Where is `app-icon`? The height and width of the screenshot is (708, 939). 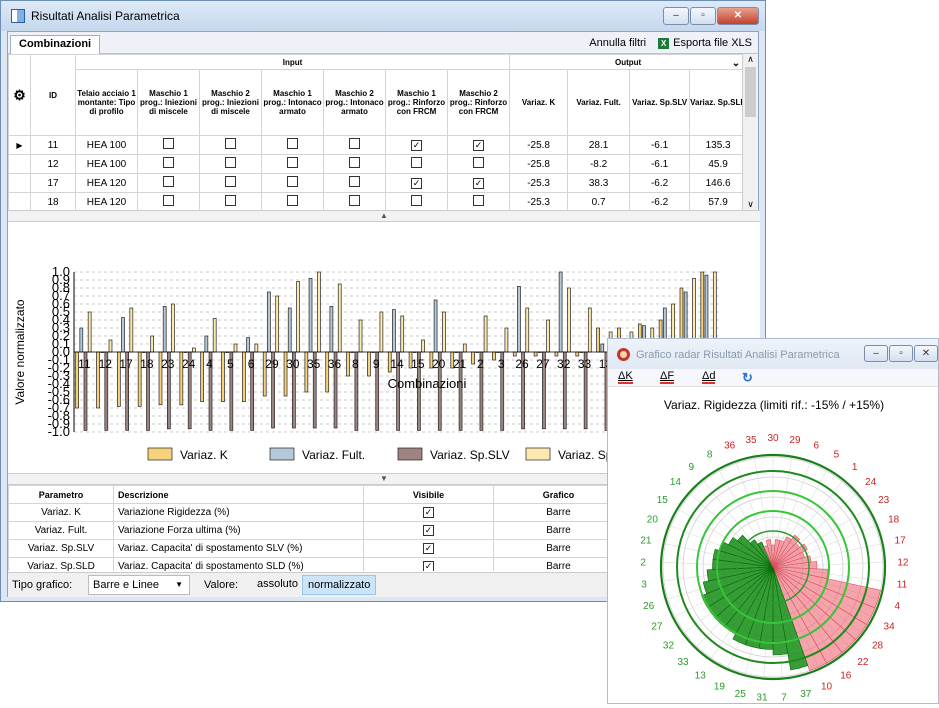
app-icon is located at coordinates (18, 16).